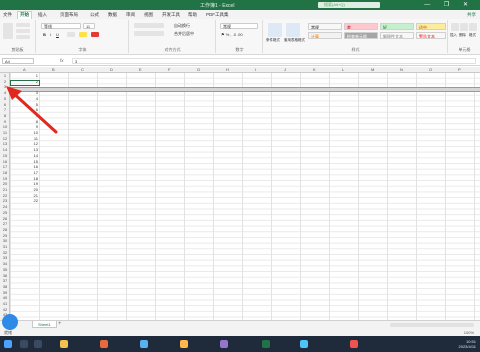  I want to click on row-header: 30, so click(5, 240).